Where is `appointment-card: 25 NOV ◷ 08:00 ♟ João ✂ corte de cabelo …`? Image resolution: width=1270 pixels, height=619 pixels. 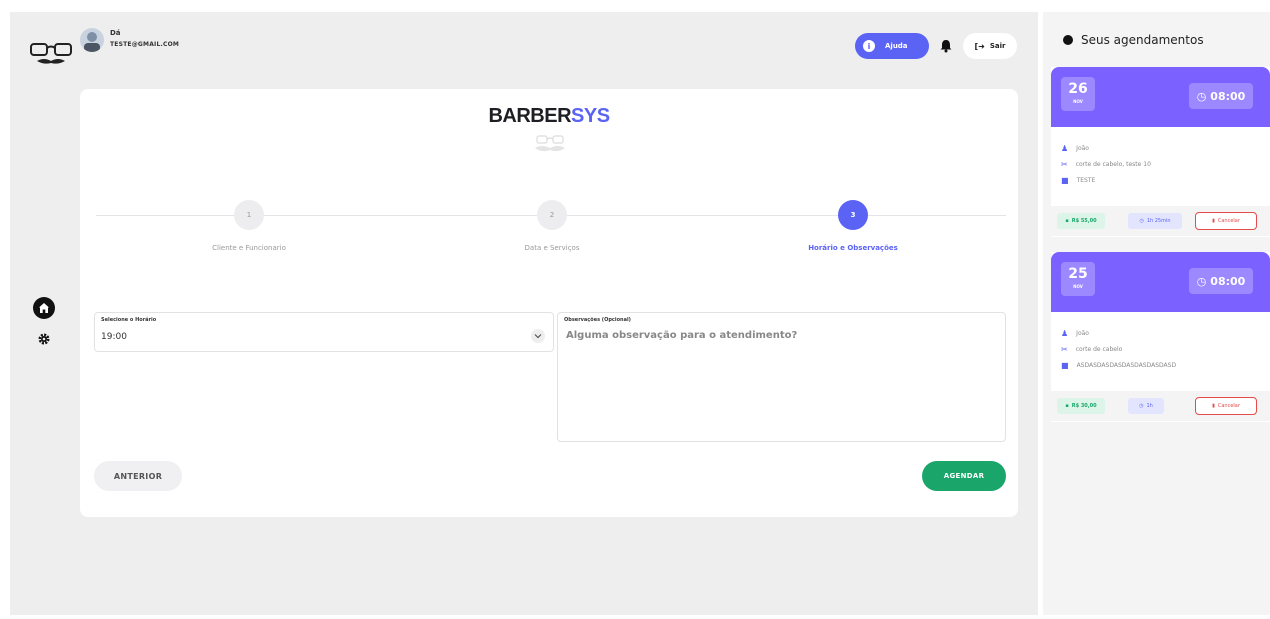 appointment-card: 25 NOV ◷ 08:00 ♟ João ✂ corte de cabelo … is located at coordinates (1160, 337).